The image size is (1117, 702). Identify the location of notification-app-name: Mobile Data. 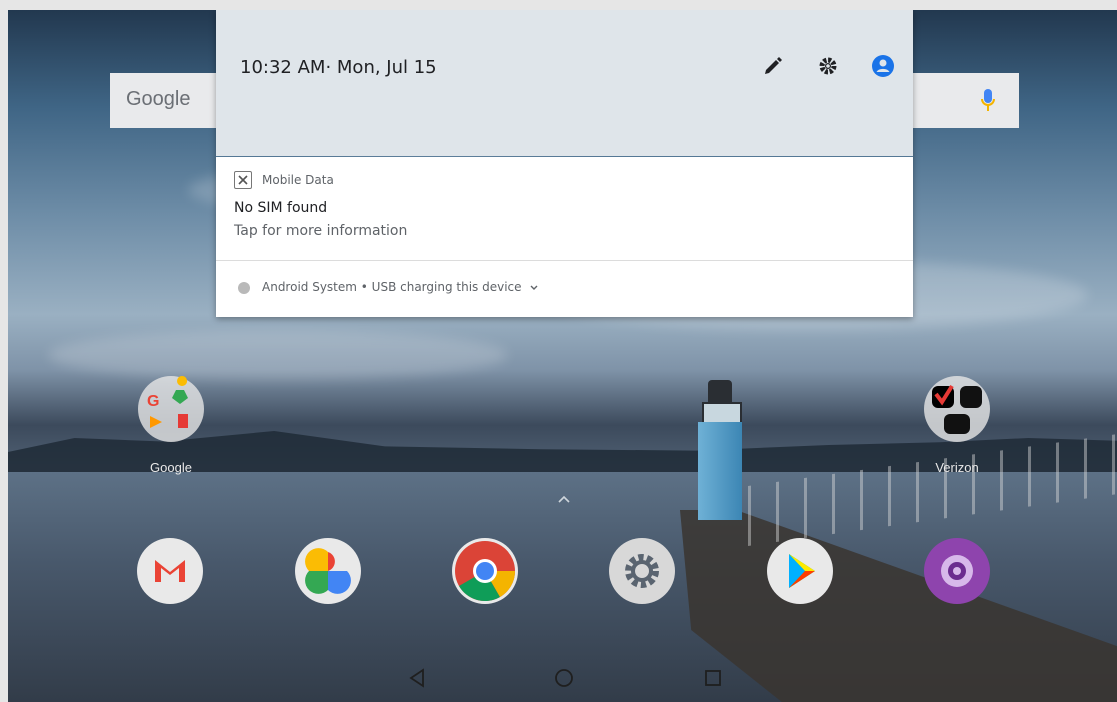
(298, 180).